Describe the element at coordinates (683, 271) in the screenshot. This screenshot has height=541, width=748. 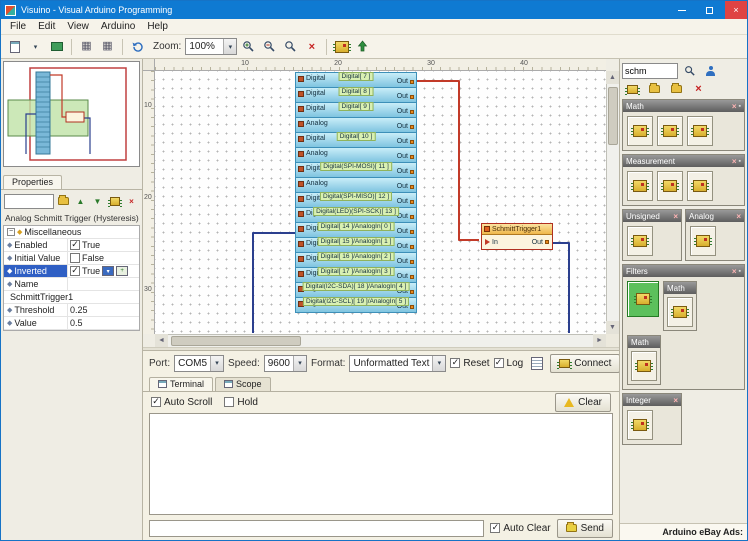
I see `category-header: Filters × ▪` at that location.